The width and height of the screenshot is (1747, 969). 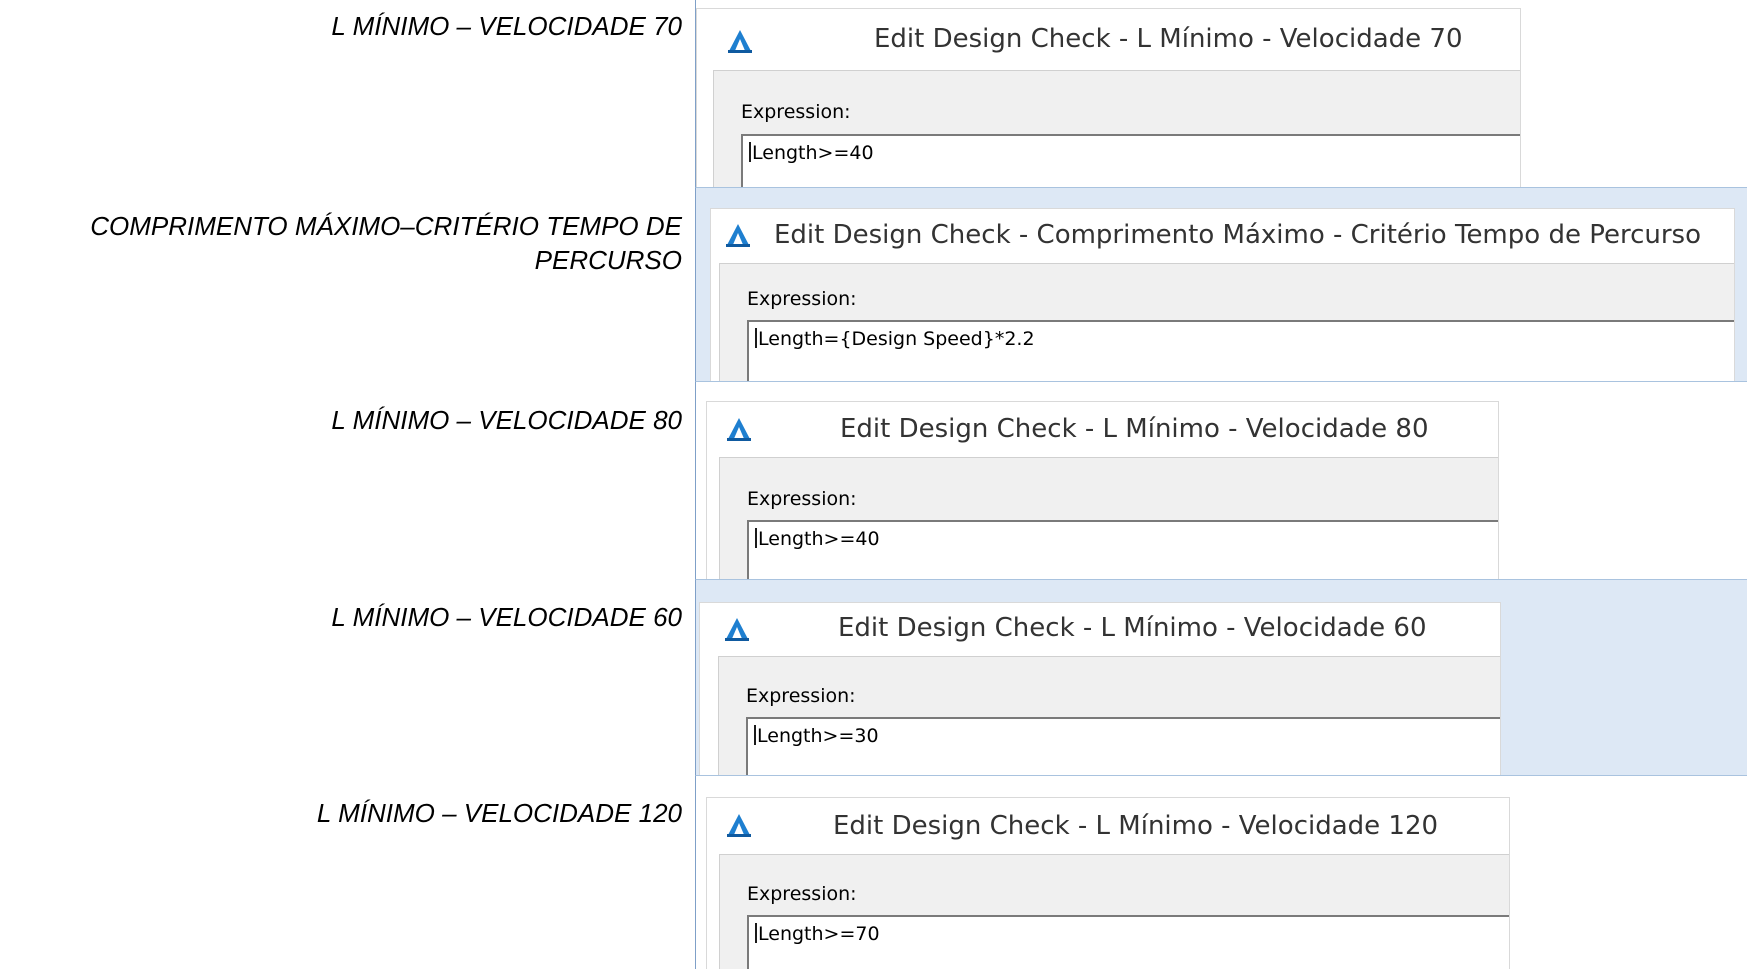 What do you see at coordinates (506, 26) in the screenshot?
I see `row-label: L MÍNIMO – VELOCIDADE 70` at bounding box center [506, 26].